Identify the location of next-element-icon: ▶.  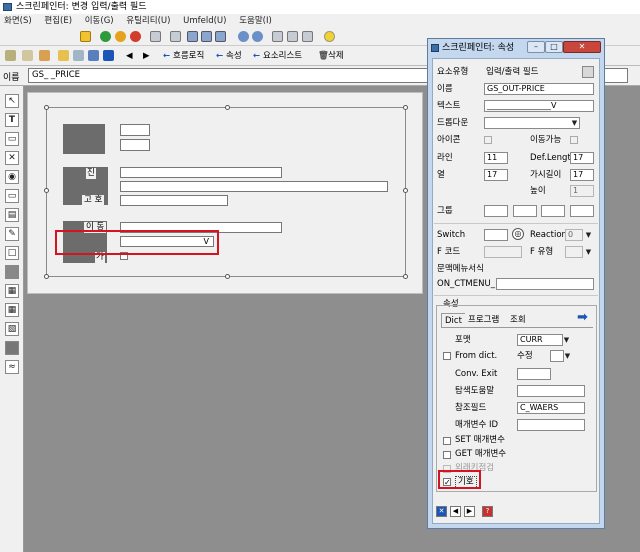
(469, 511).